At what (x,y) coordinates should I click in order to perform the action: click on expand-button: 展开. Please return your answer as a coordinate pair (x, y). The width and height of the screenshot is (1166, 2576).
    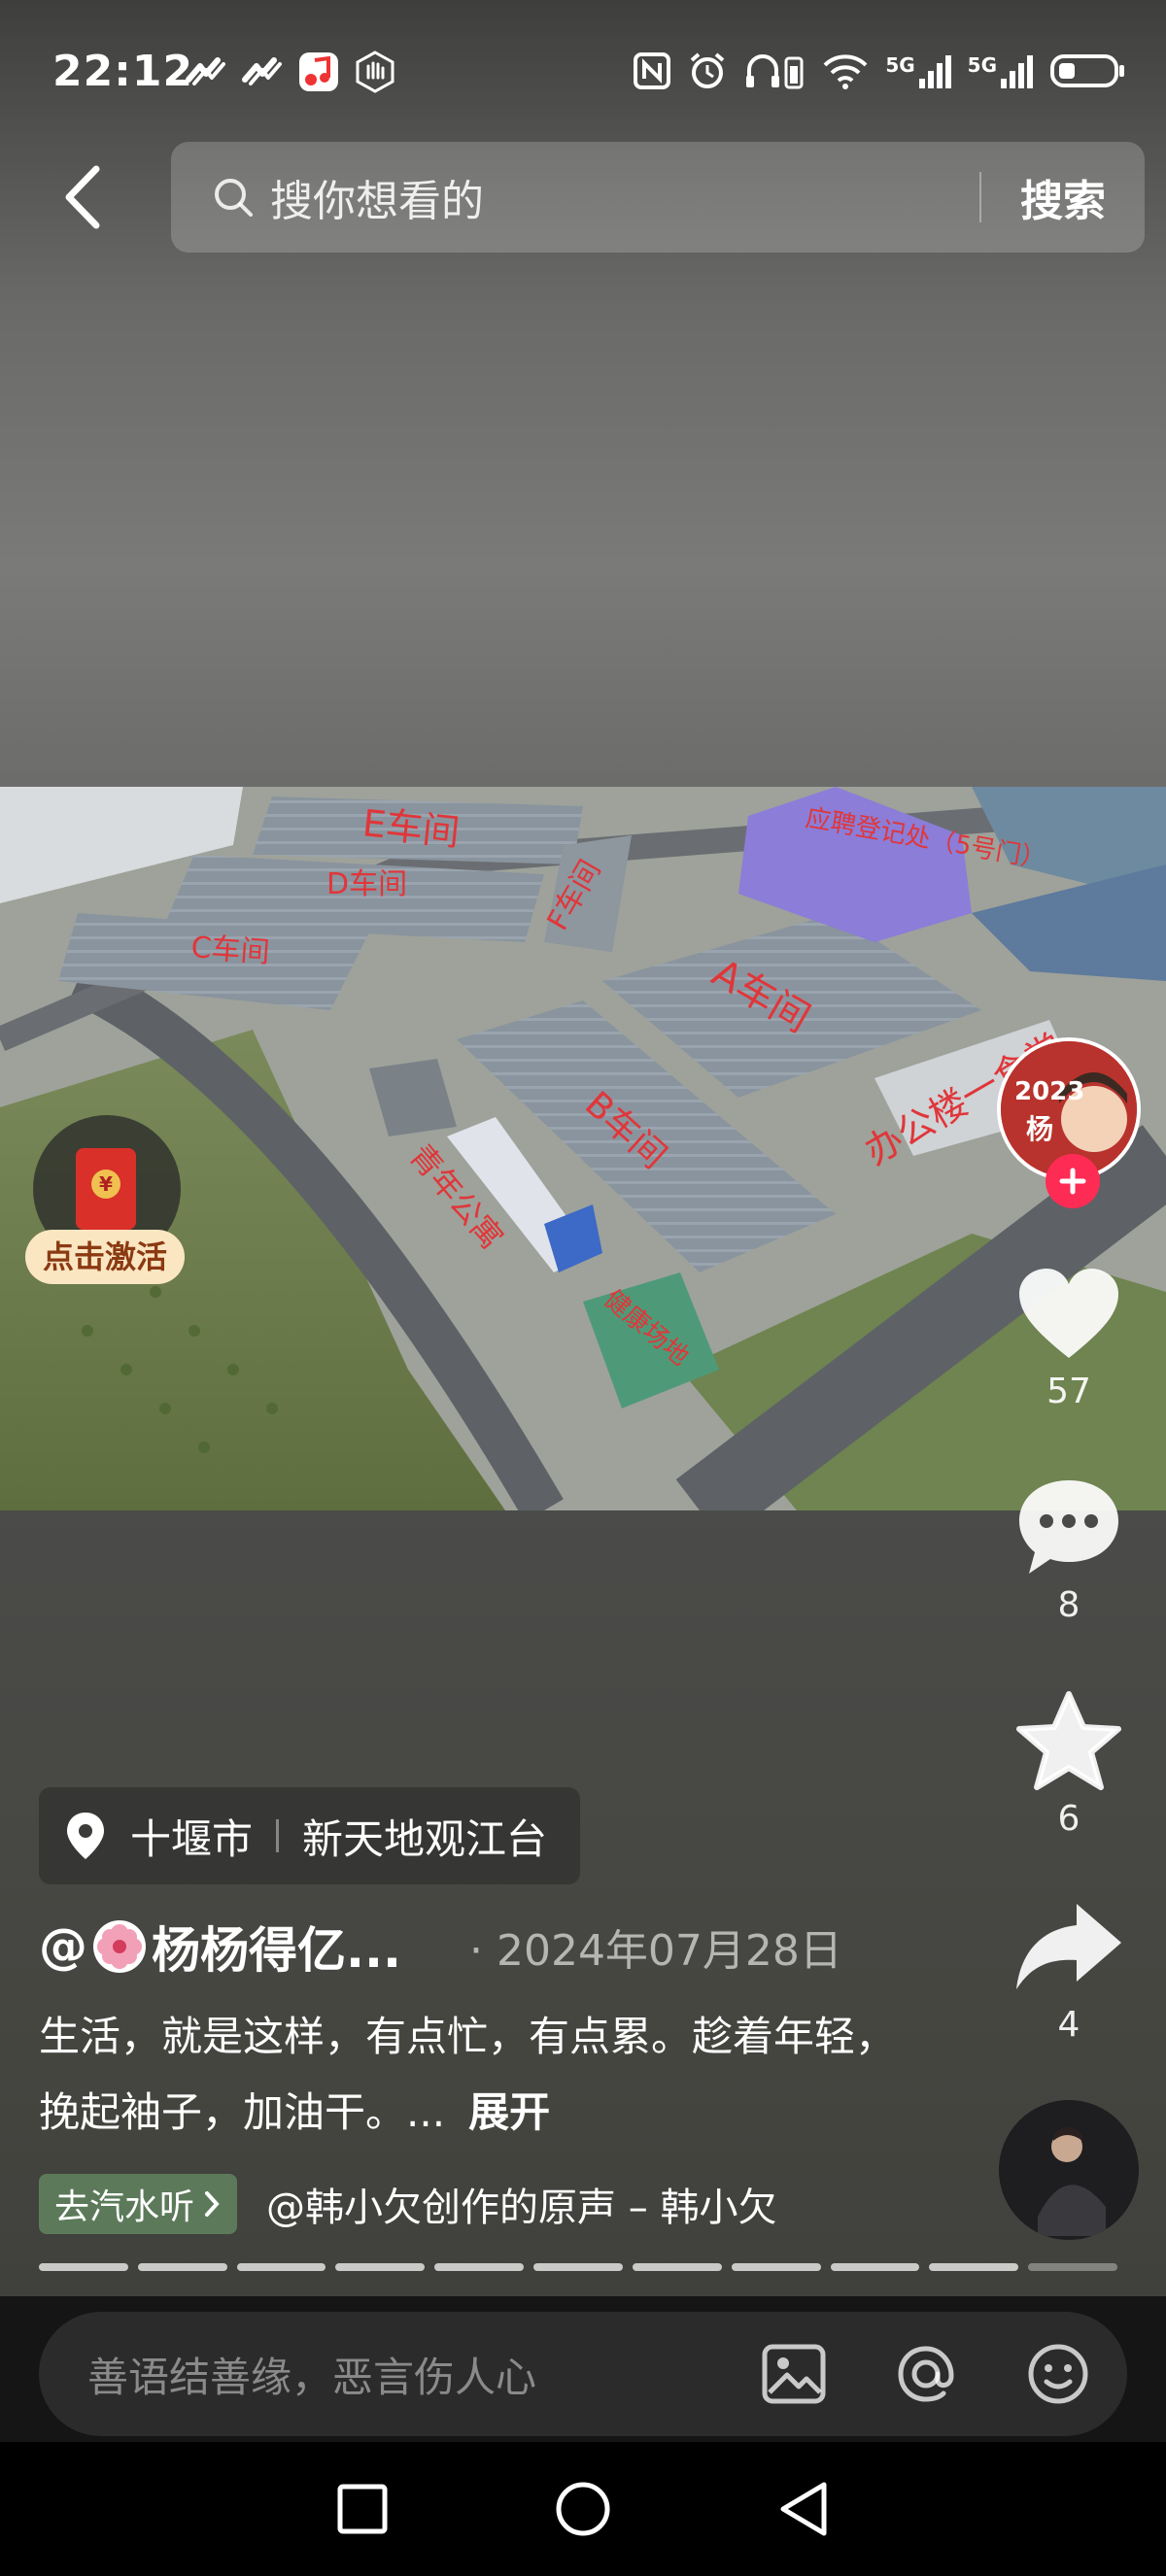
    Looking at the image, I should click on (509, 2112).